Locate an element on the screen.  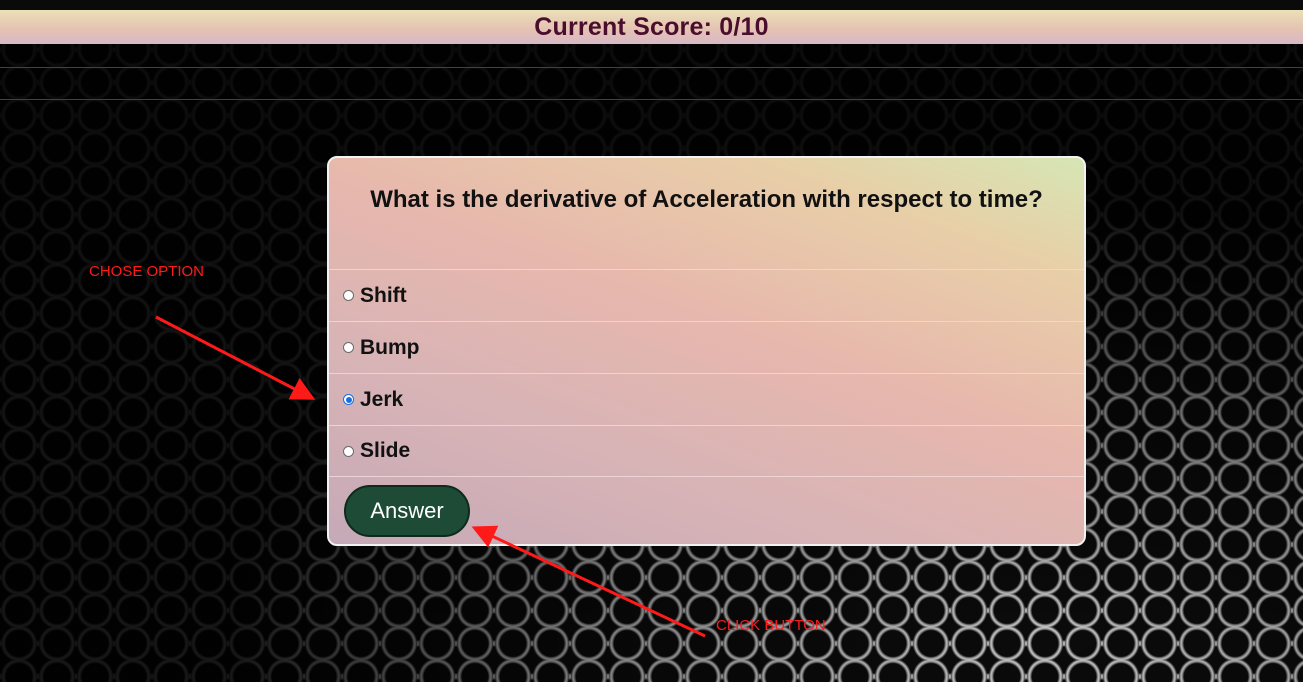
current-score: Current Score: 0/10 is located at coordinates (651, 27).